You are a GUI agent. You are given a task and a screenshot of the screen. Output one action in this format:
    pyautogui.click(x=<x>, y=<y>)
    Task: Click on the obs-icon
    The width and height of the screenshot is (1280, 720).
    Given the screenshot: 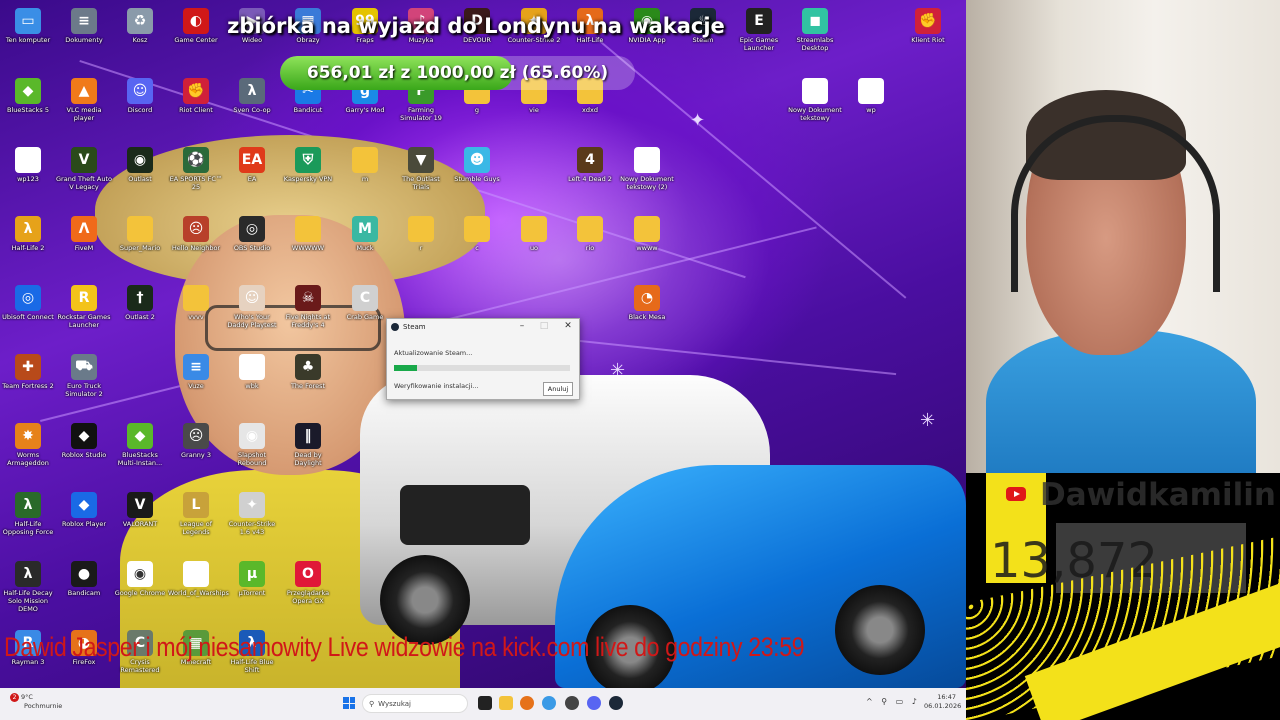 What is the action you would take?
    pyautogui.click(x=572, y=703)
    